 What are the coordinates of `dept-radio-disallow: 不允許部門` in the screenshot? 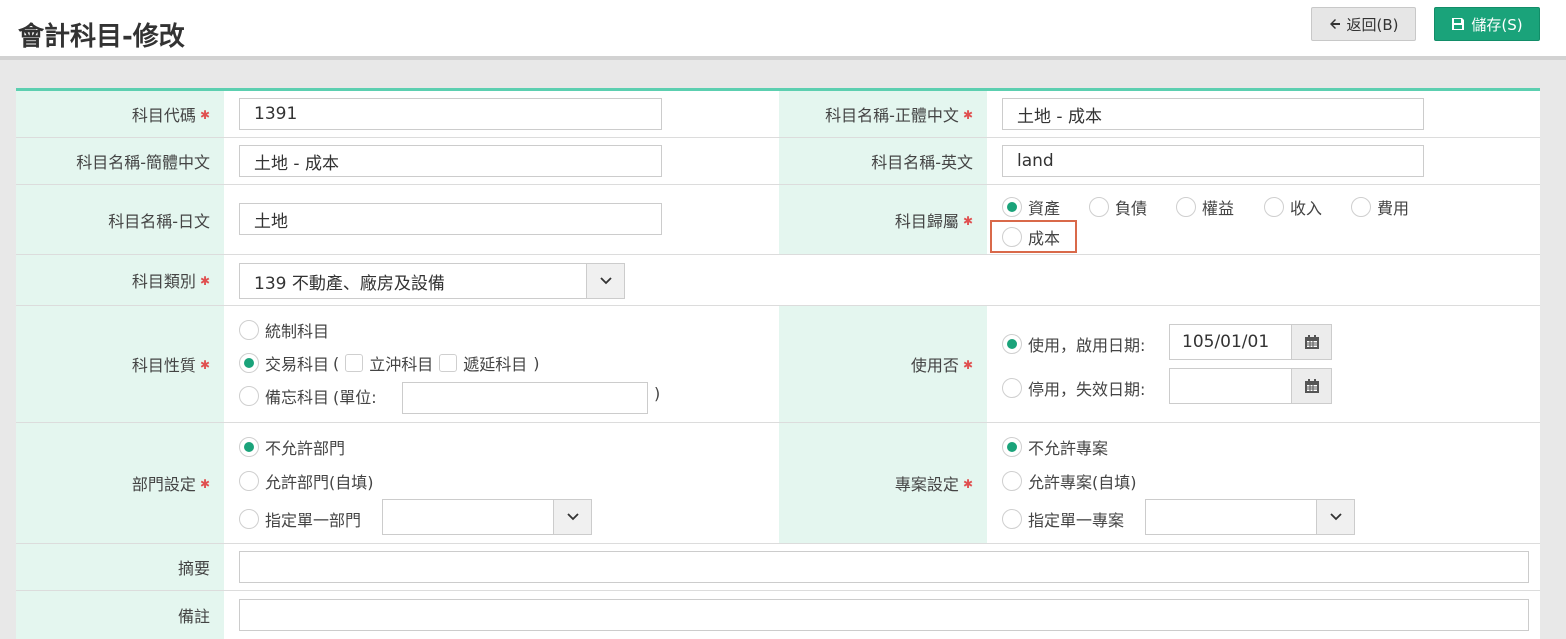 It's located at (292, 447).